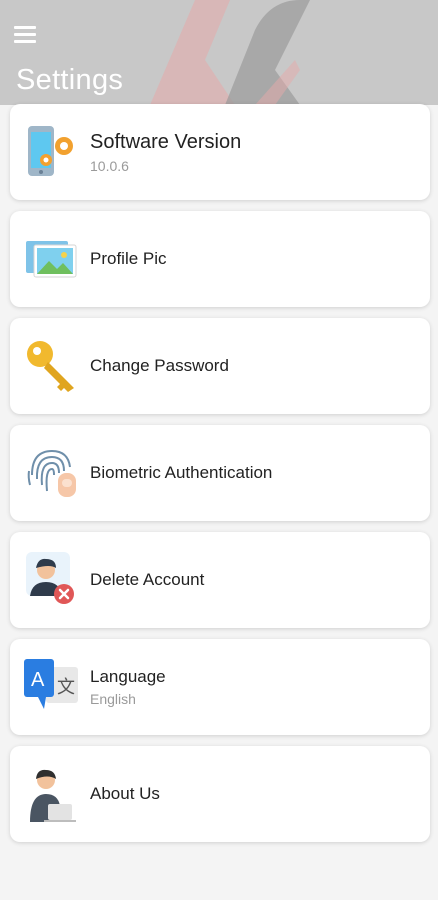 This screenshot has height=900, width=438. What do you see at coordinates (166, 141) in the screenshot?
I see `setting-label: Software Version` at bounding box center [166, 141].